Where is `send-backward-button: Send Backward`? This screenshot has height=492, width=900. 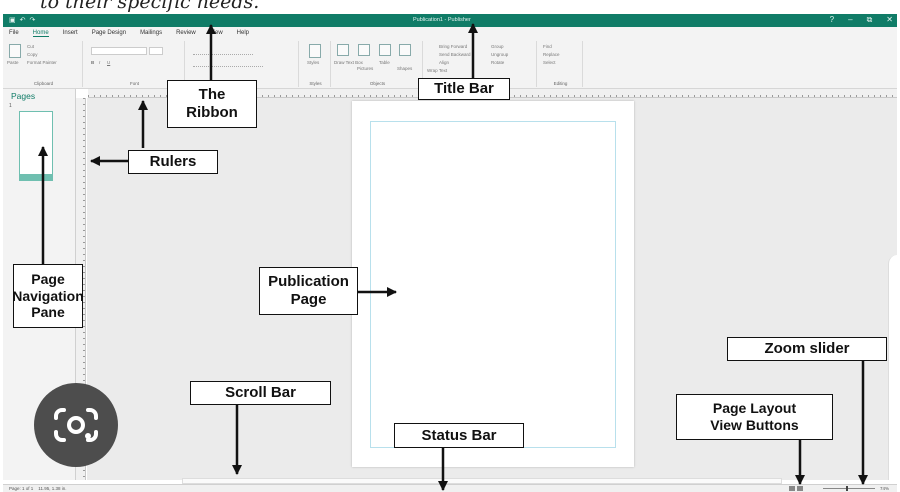
send-backward-button: Send Backward is located at coordinates (455, 54).